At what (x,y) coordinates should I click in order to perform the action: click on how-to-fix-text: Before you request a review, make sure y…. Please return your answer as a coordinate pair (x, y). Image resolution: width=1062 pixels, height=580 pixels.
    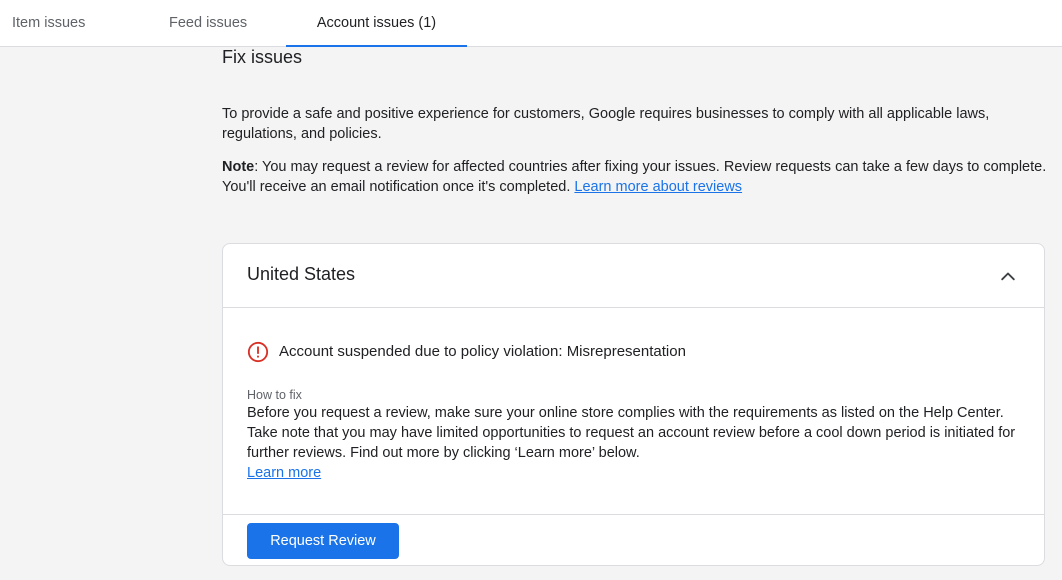
    Looking at the image, I should click on (642, 443).